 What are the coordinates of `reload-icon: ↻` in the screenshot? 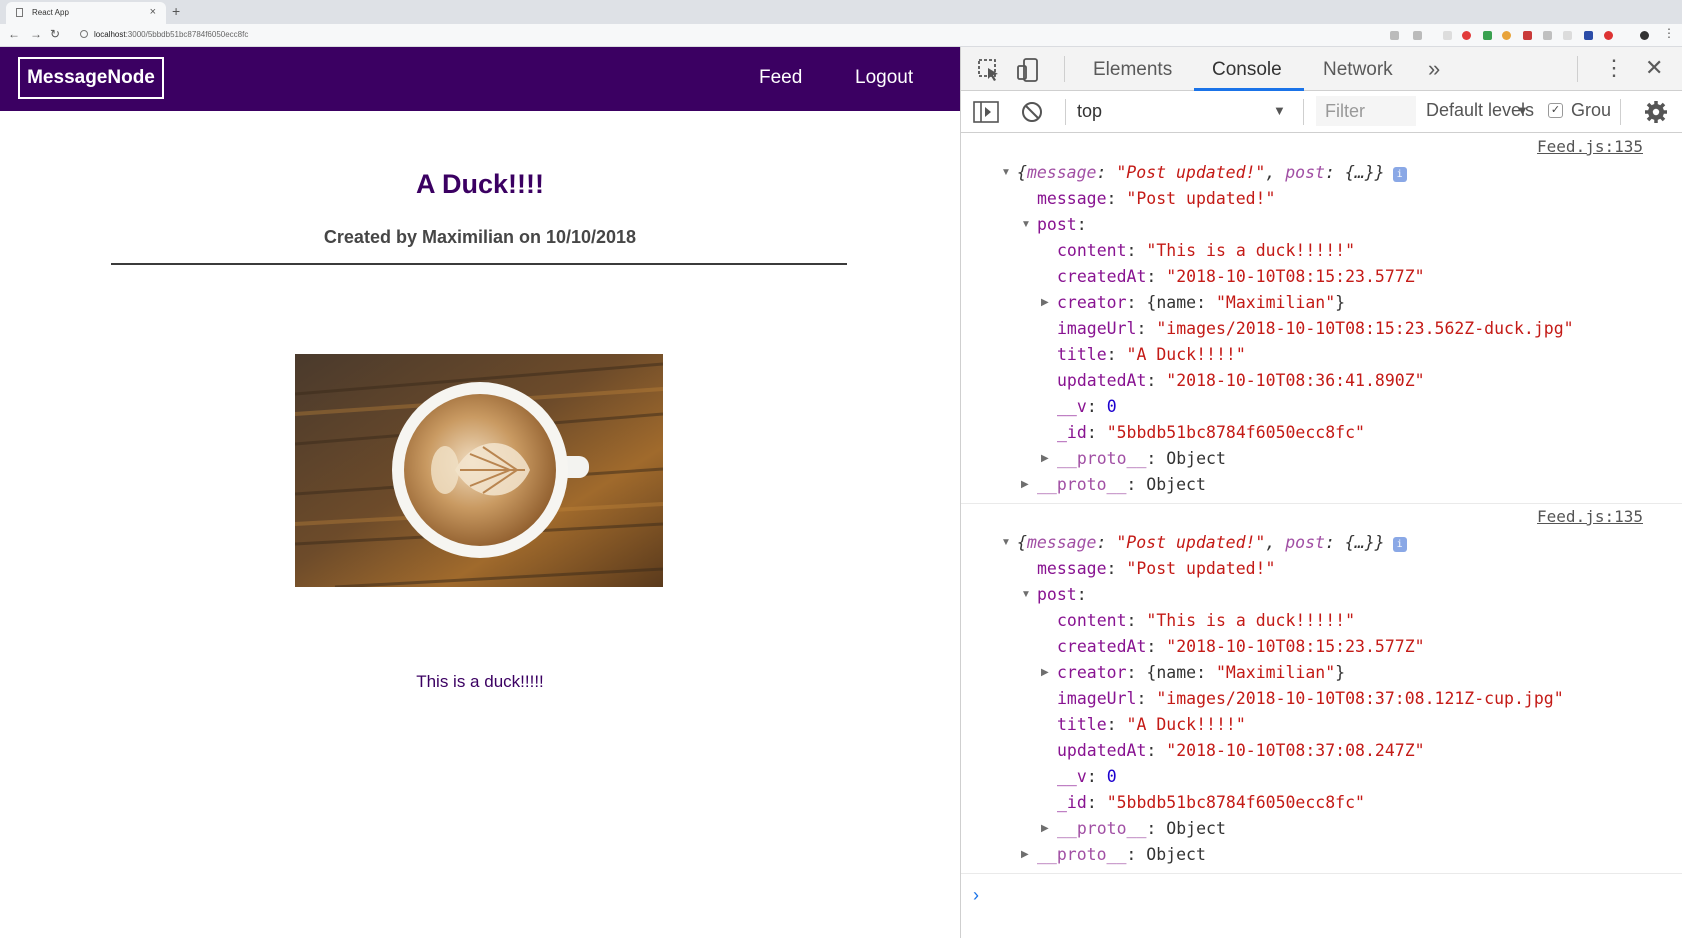 It's located at (55, 34).